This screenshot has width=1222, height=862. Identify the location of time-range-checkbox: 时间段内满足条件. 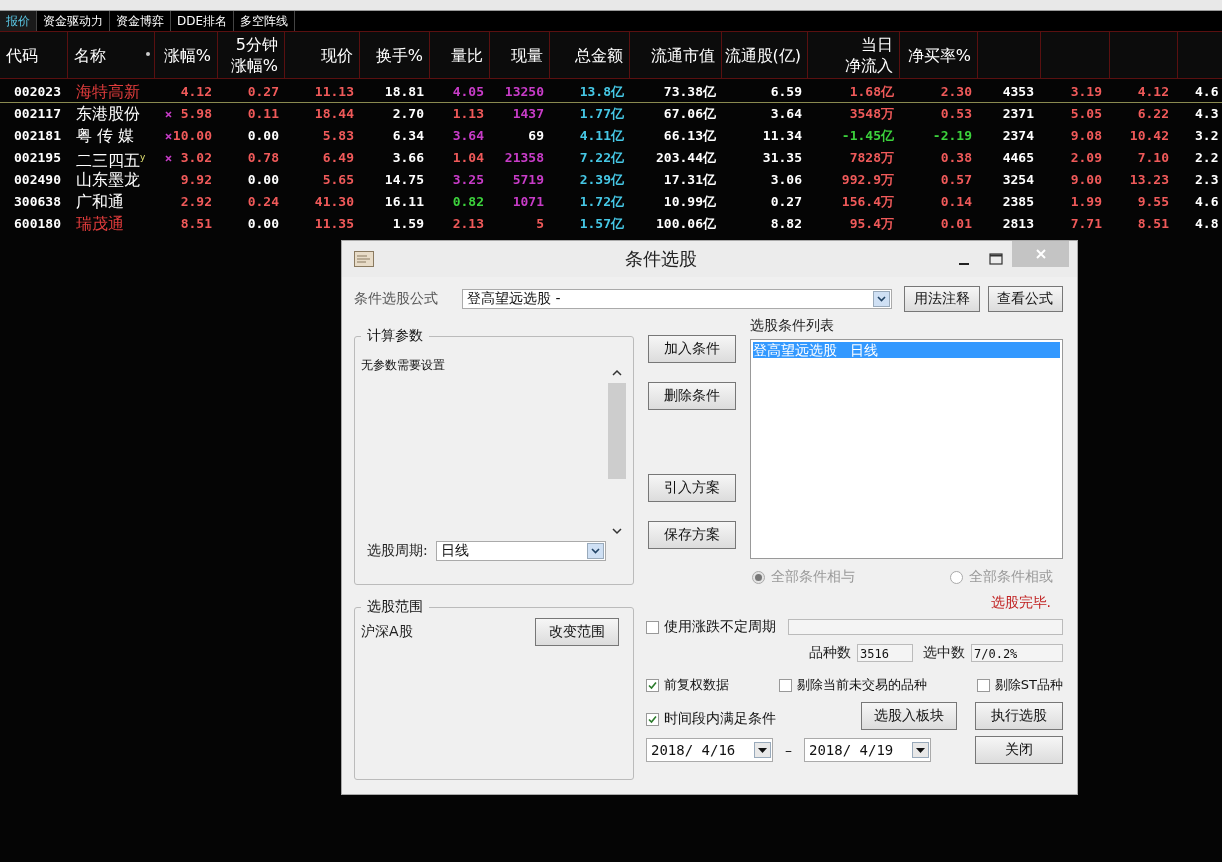
(744, 719).